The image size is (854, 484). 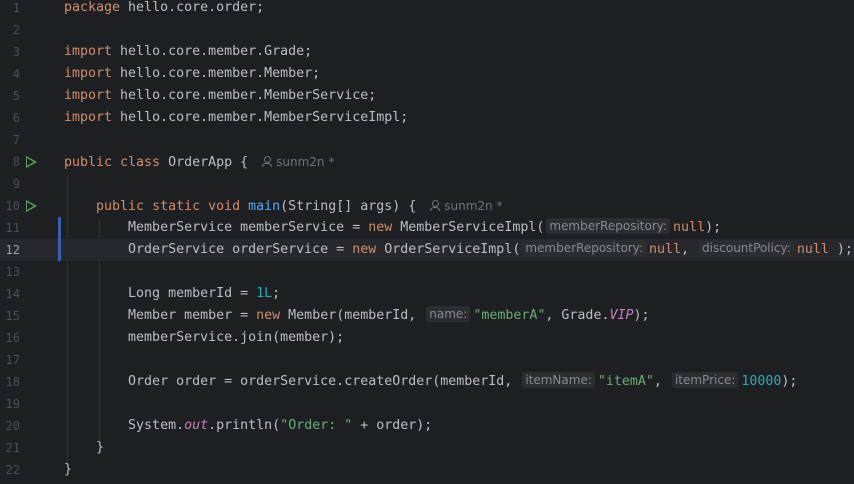 What do you see at coordinates (427, 9) in the screenshot?
I see `code-line: 1 package hello.core.order;` at bounding box center [427, 9].